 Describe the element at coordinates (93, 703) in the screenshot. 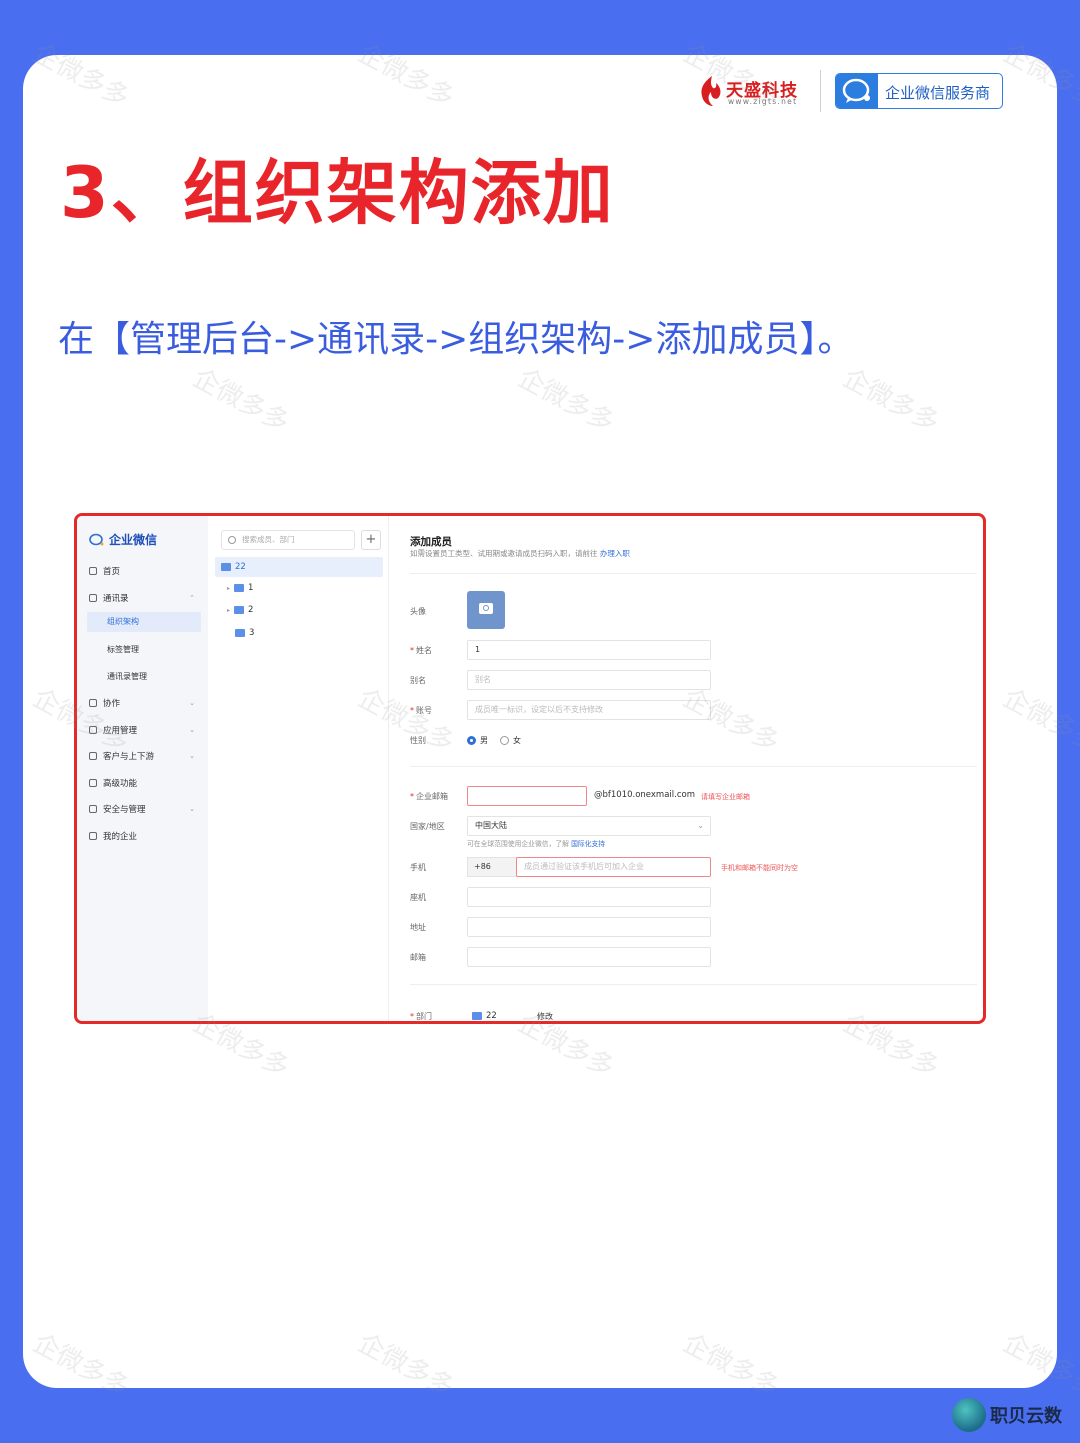

I see `collab-icon` at that location.